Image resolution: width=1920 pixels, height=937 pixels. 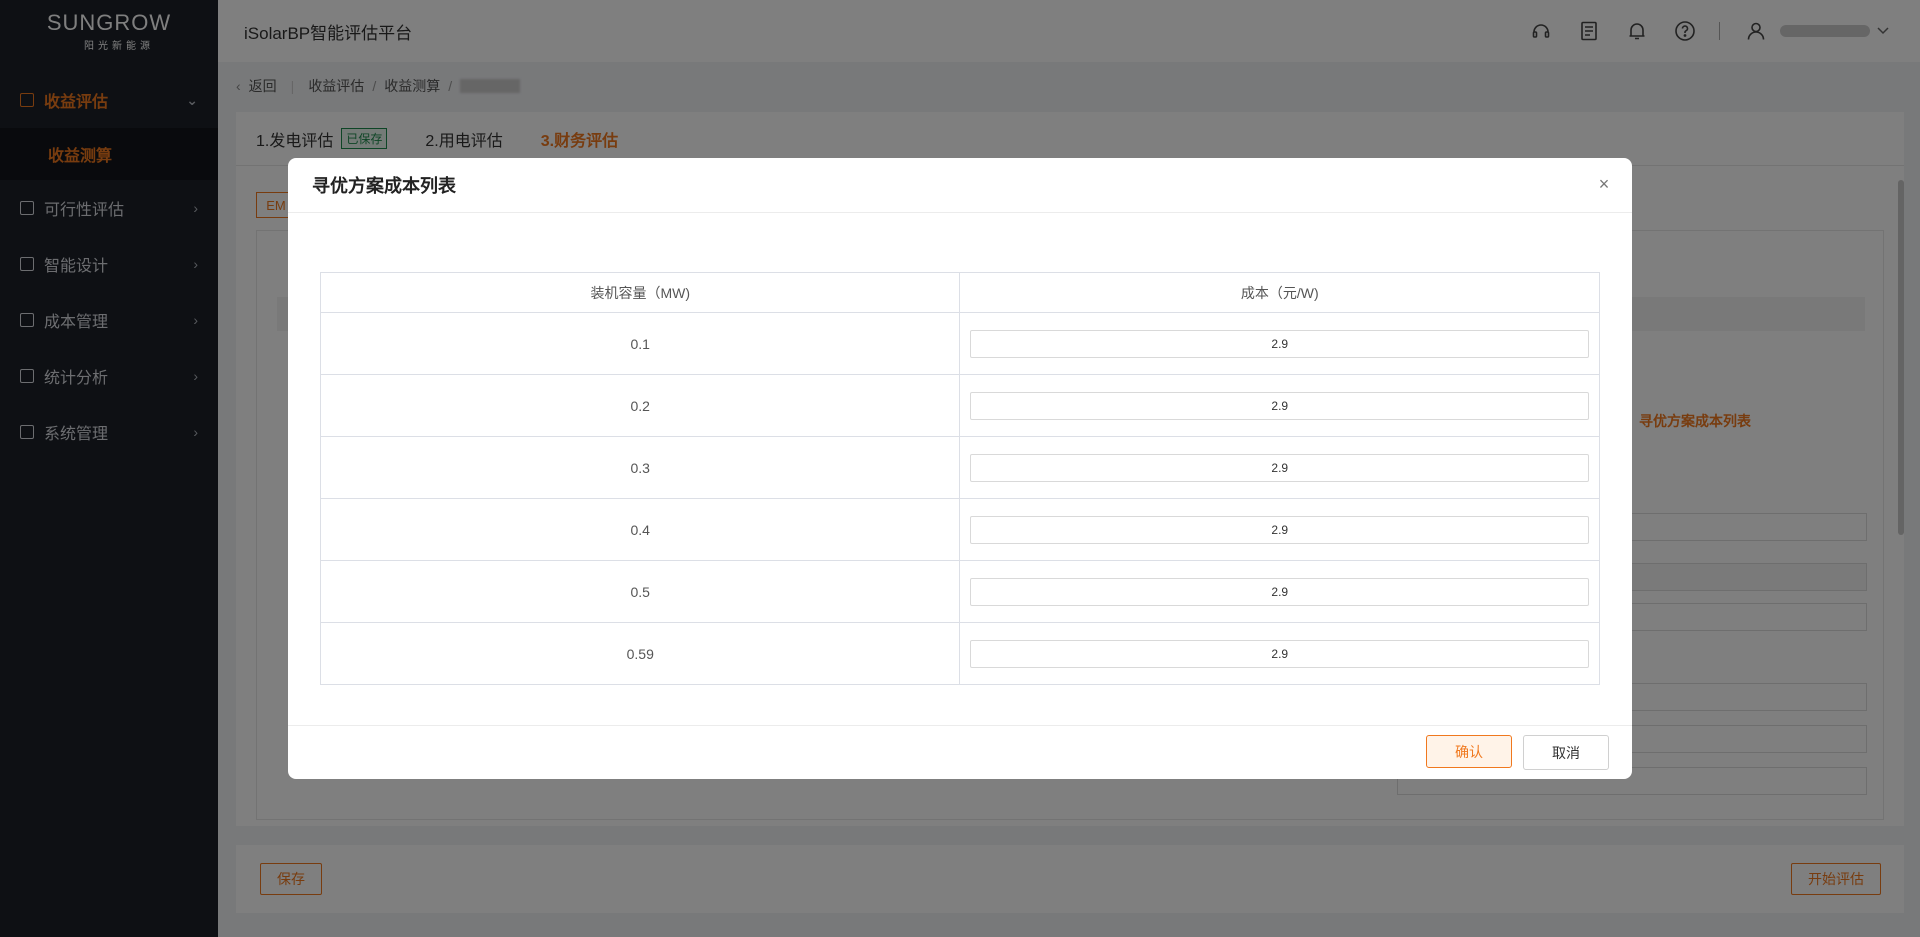 What do you see at coordinates (640, 405) in the screenshot?
I see `capacity-cell: 0.2` at bounding box center [640, 405].